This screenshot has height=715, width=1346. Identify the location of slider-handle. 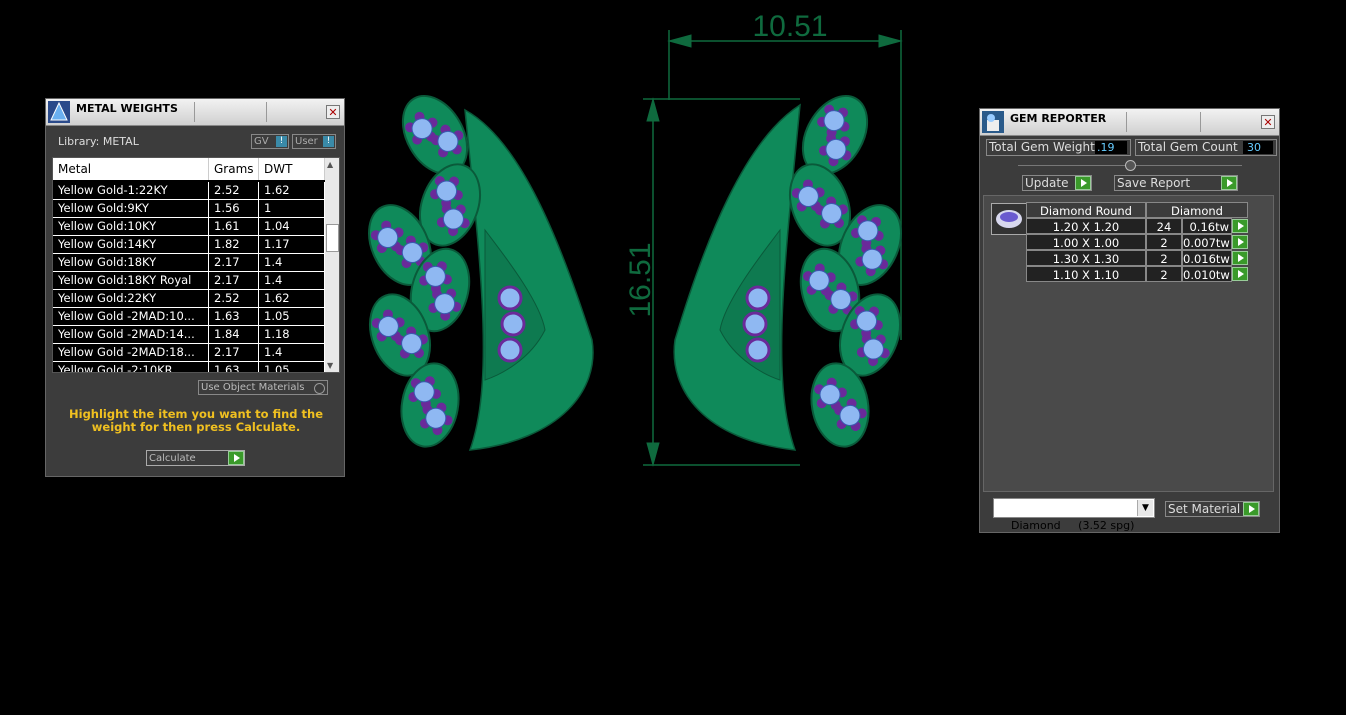
(1130, 165).